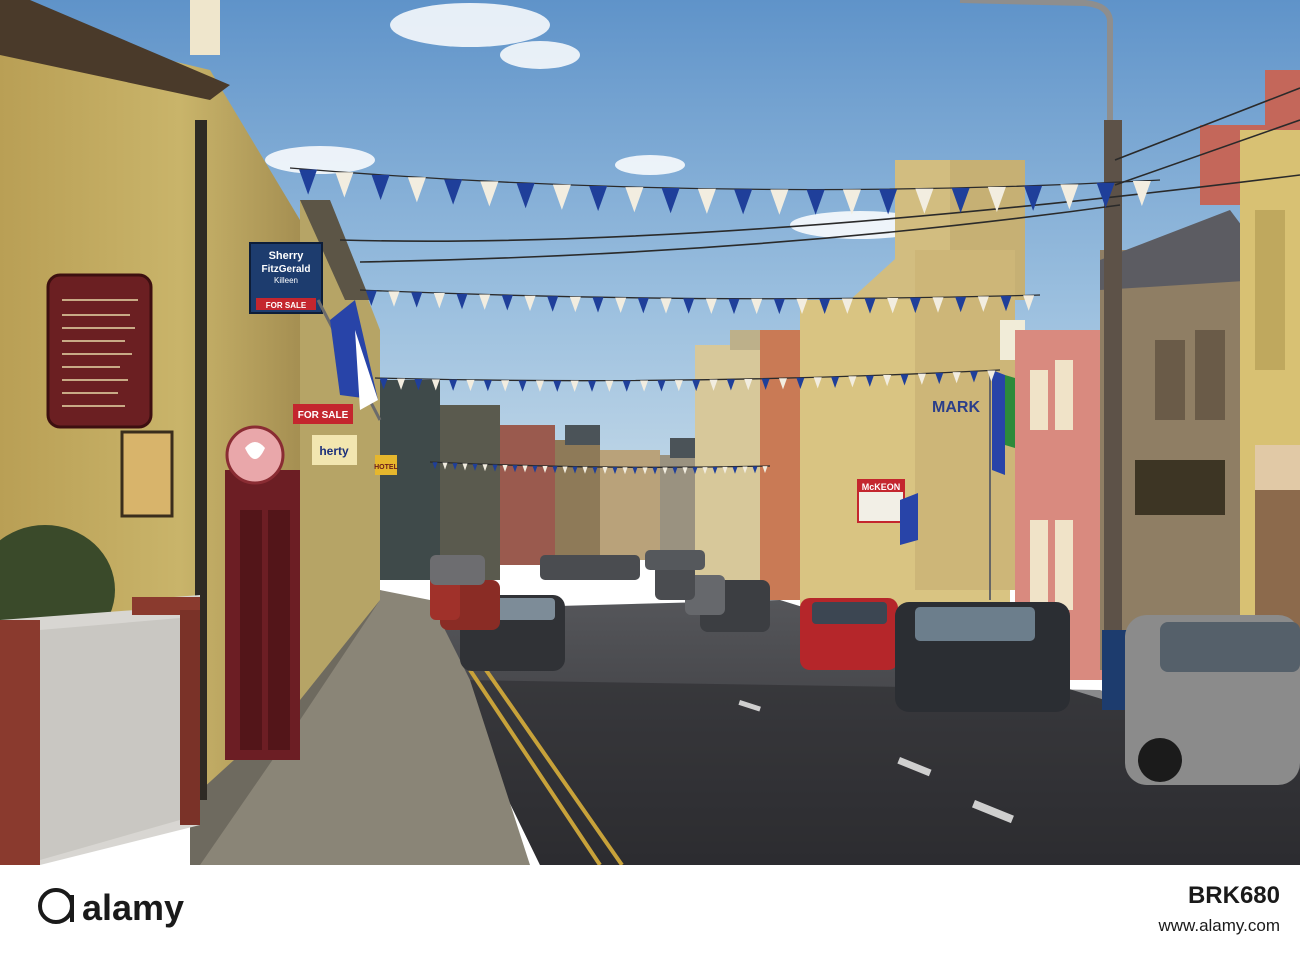 This screenshot has width=1300, height=960. I want to click on agent-line1: Sherry, so click(287, 256).